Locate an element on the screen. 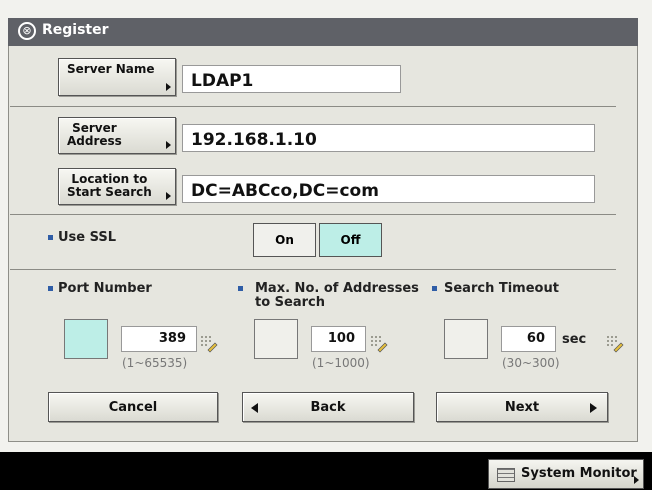  system-monitor-label: System Monitor is located at coordinates (579, 473).